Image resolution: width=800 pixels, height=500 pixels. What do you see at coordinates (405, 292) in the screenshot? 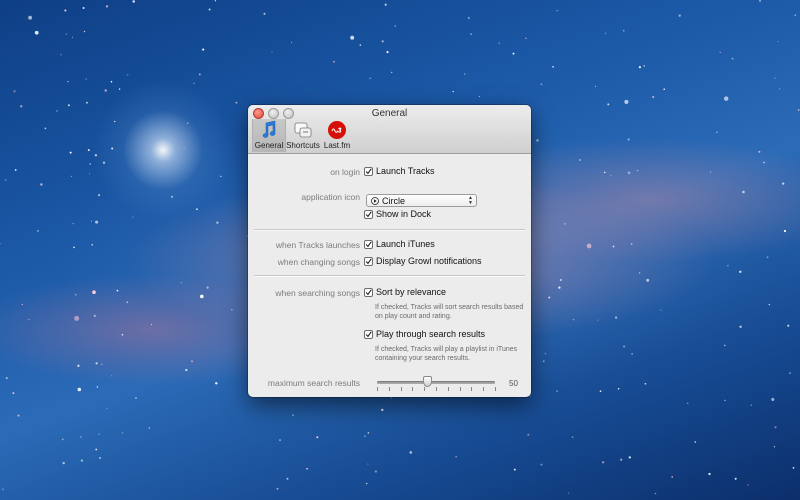
I see `sort-by-relevance-option: Sort by relevance` at bounding box center [405, 292].